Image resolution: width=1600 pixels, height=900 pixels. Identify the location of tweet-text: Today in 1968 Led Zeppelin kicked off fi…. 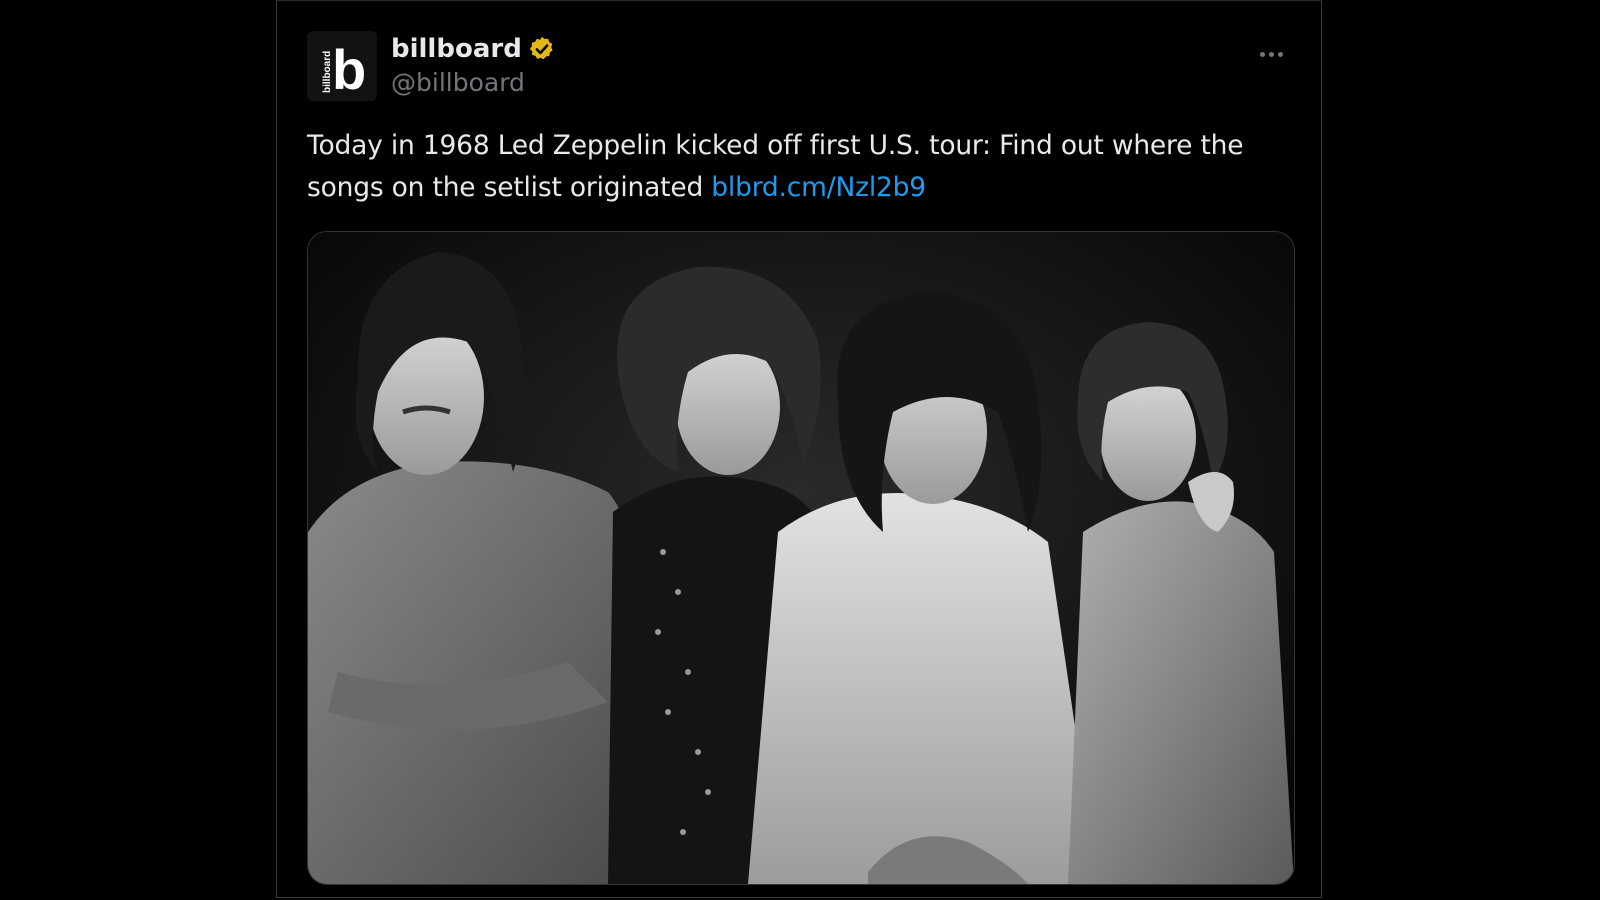
(802, 167).